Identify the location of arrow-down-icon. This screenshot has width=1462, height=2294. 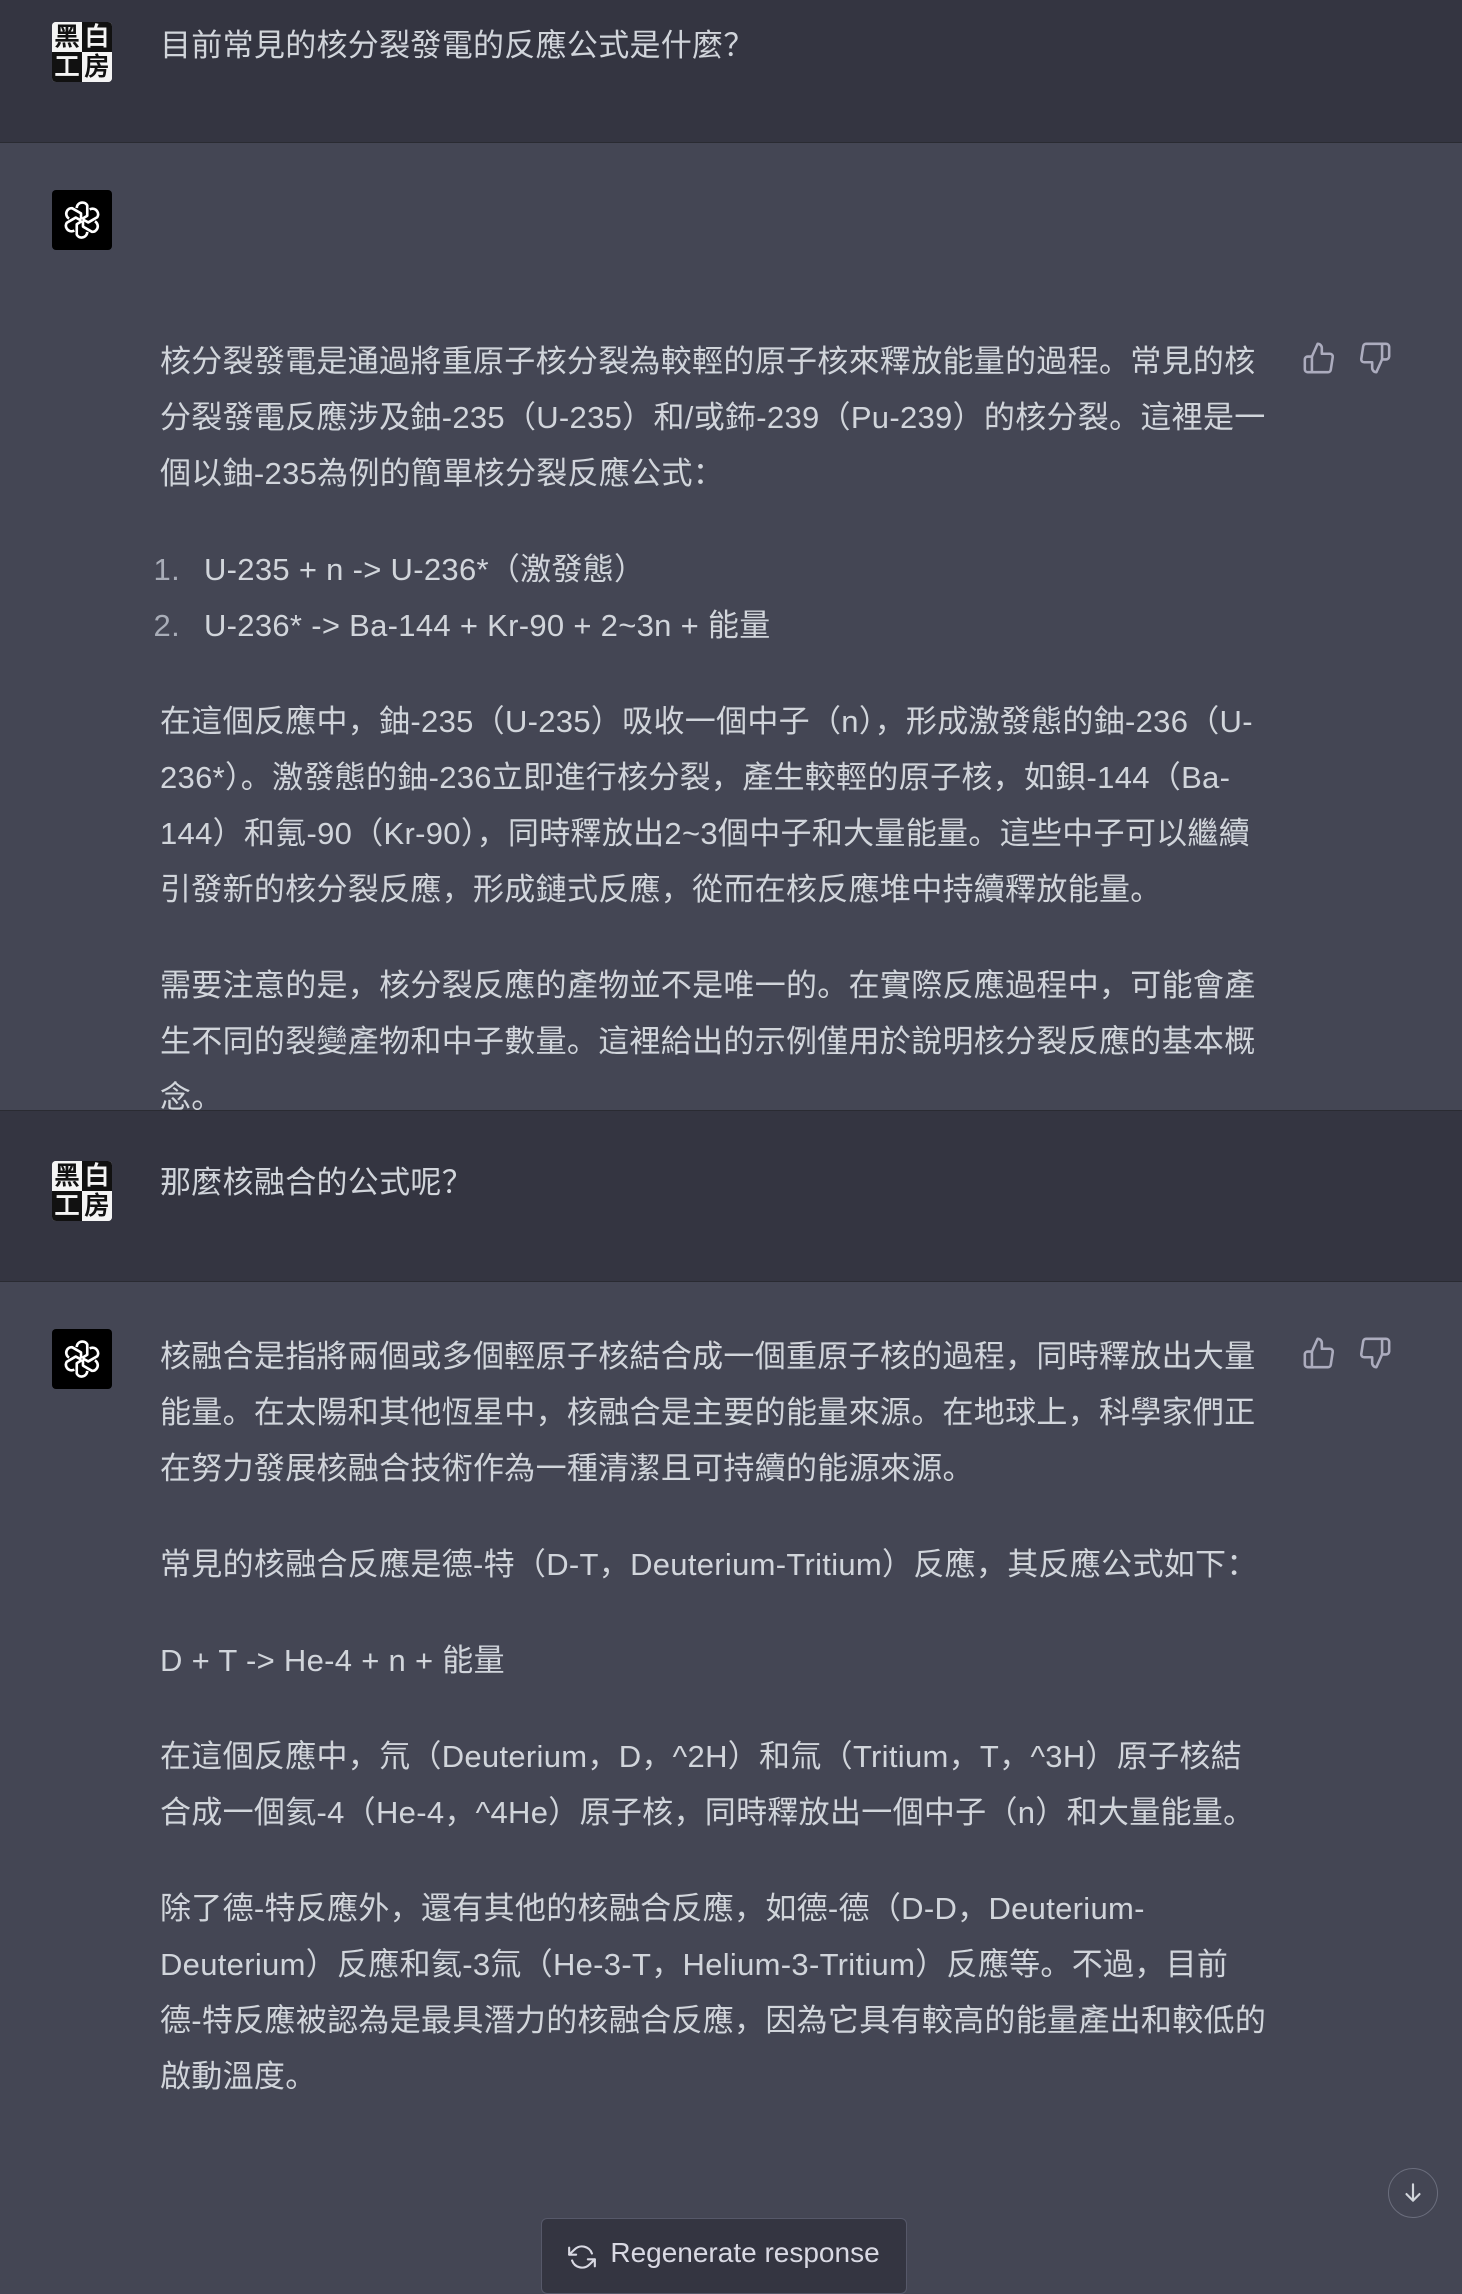
(1413, 2192).